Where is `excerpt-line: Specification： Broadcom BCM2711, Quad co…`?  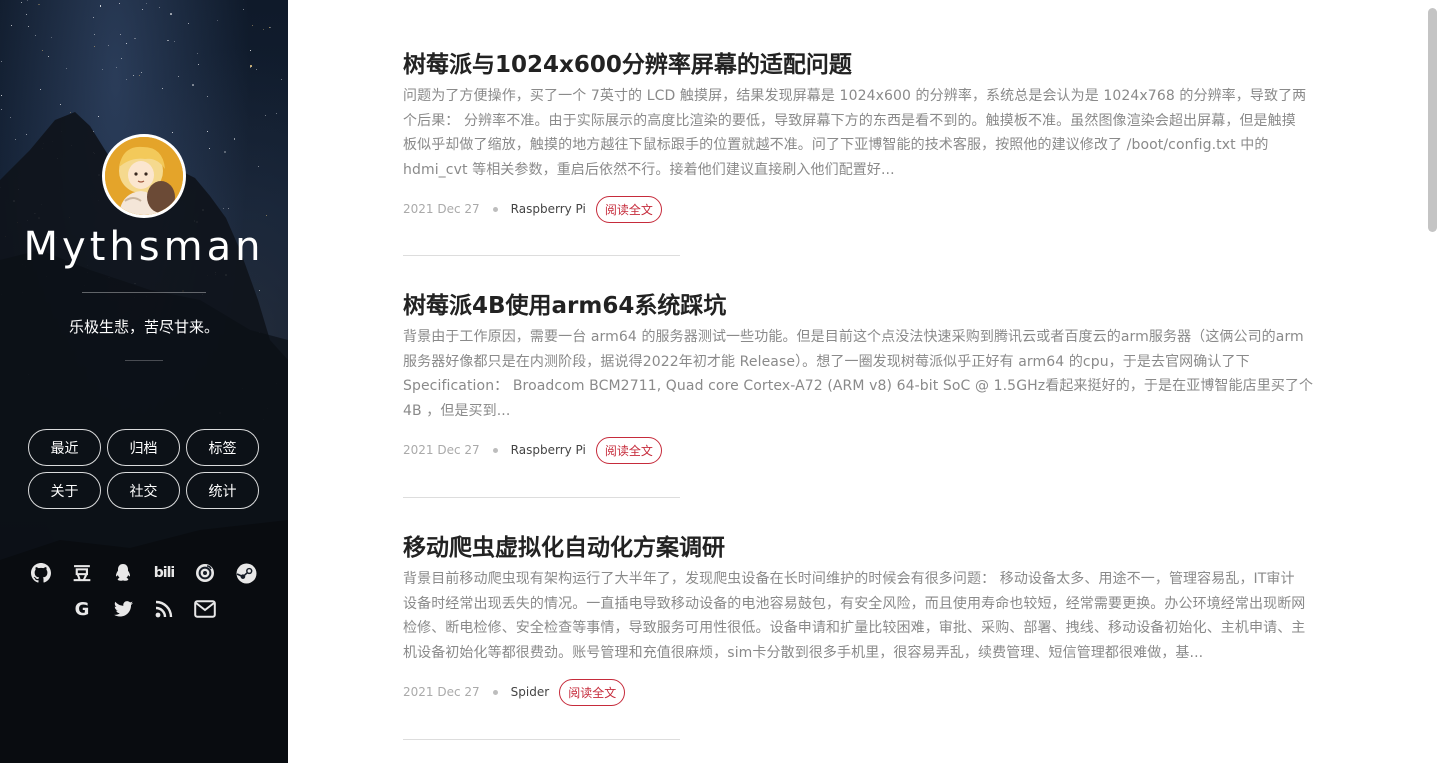
excerpt-line: Specification： Broadcom BCM2711, Quad co… is located at coordinates (858, 386).